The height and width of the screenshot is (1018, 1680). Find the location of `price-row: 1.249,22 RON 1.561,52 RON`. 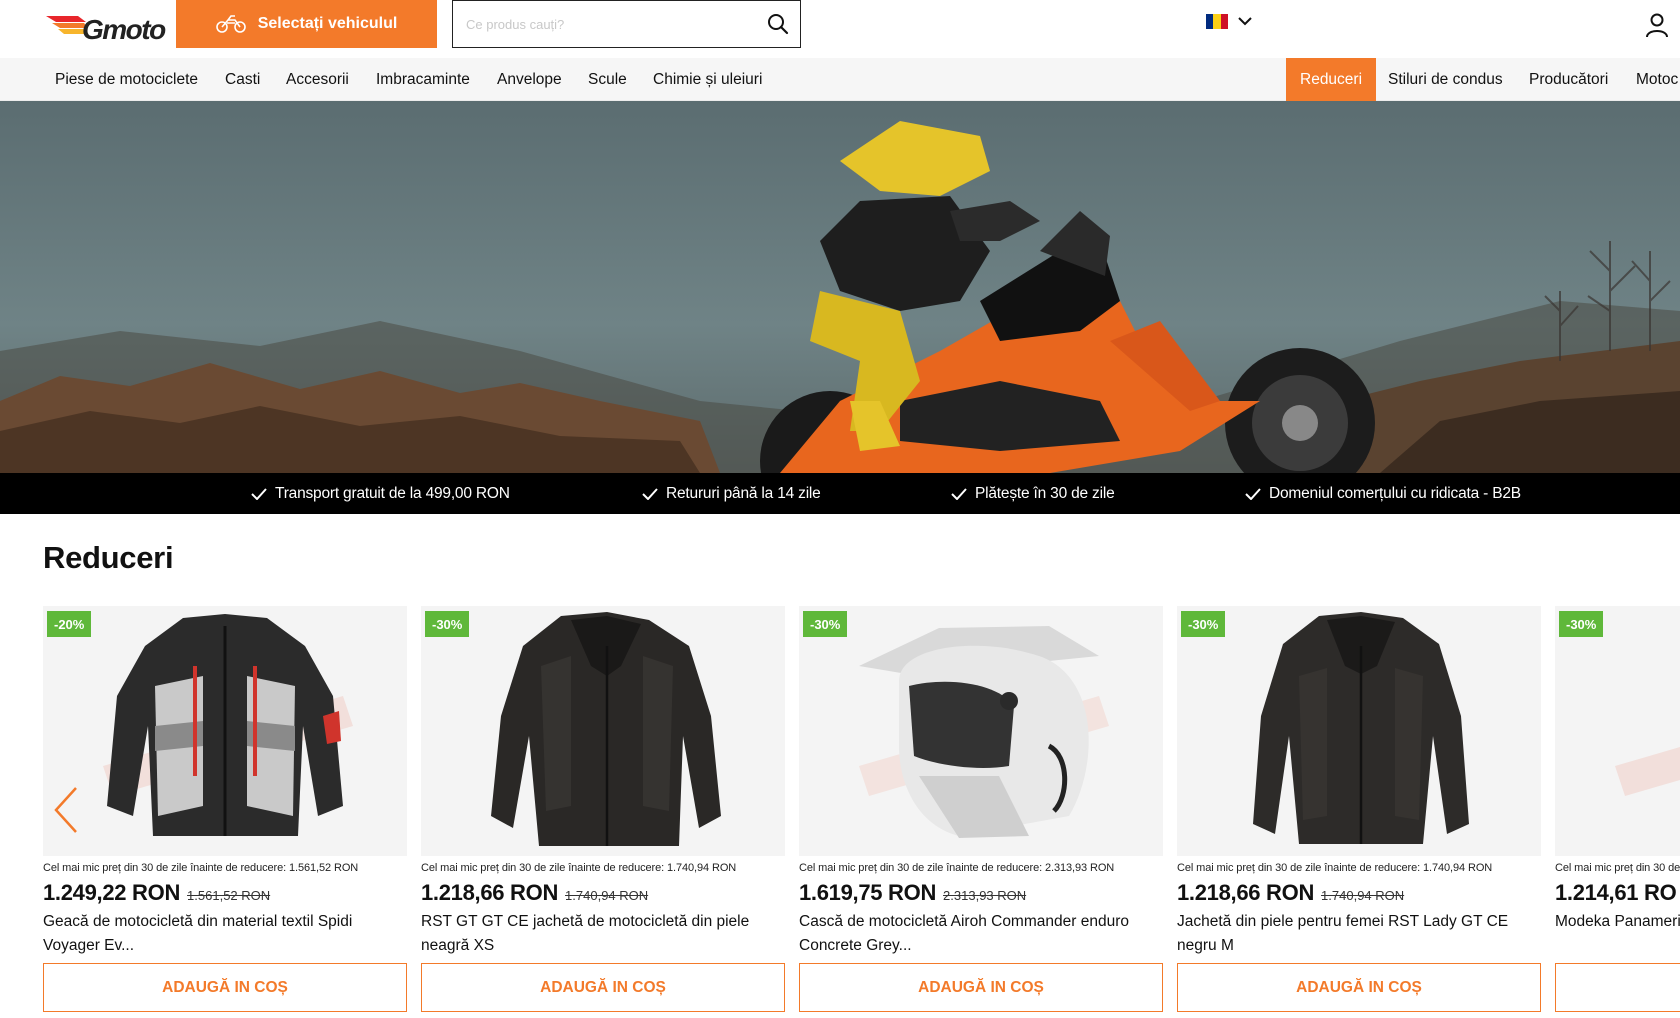

price-row: 1.249,22 RON 1.561,52 RON is located at coordinates (156, 893).